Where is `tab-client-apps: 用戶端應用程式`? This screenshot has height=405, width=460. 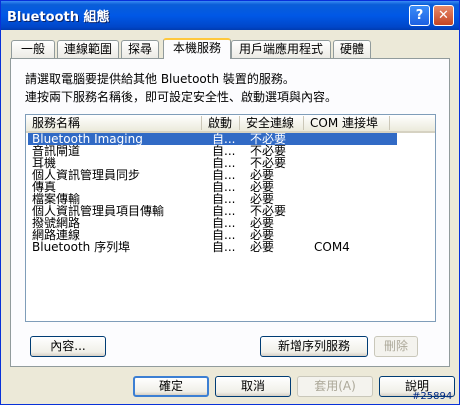
tab-client-apps: 用戶端應用程式 is located at coordinates (281, 49).